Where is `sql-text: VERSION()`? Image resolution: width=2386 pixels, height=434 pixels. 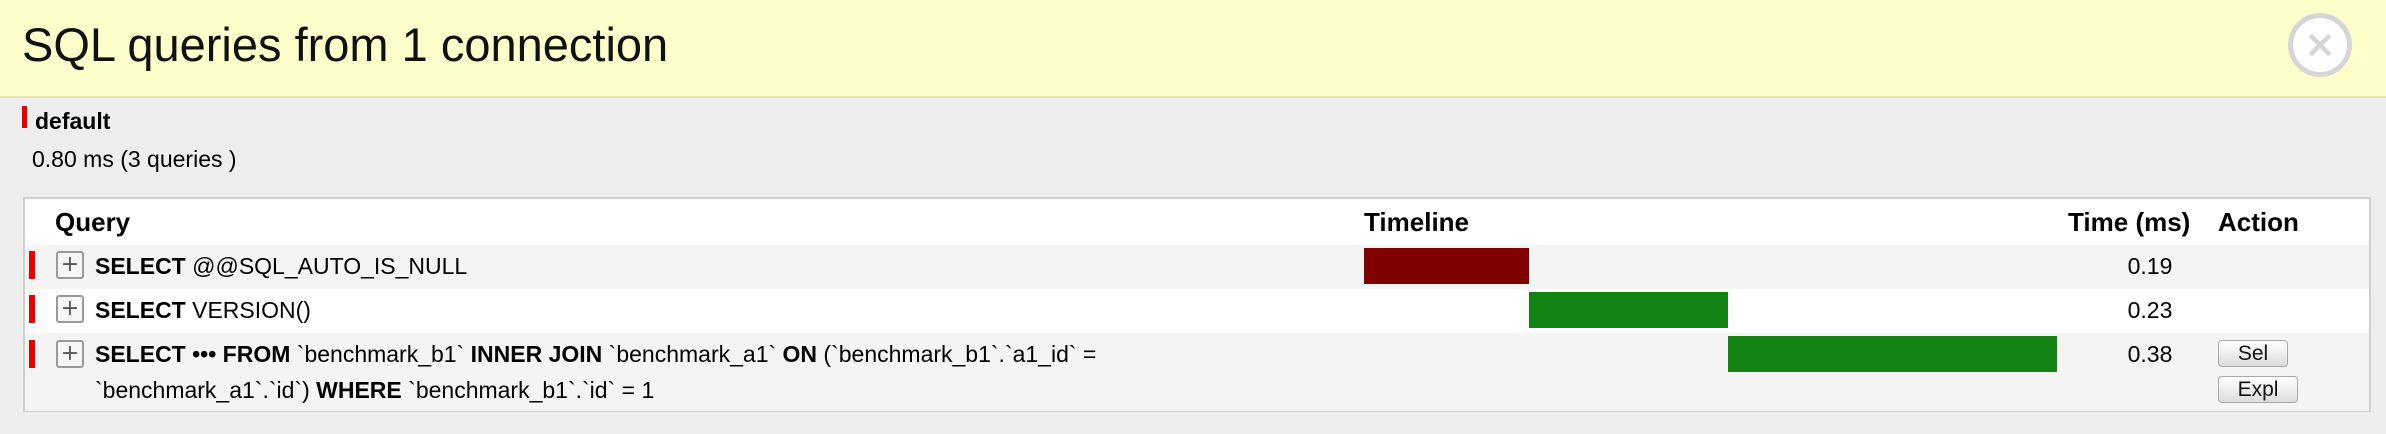
sql-text: VERSION() is located at coordinates (248, 310).